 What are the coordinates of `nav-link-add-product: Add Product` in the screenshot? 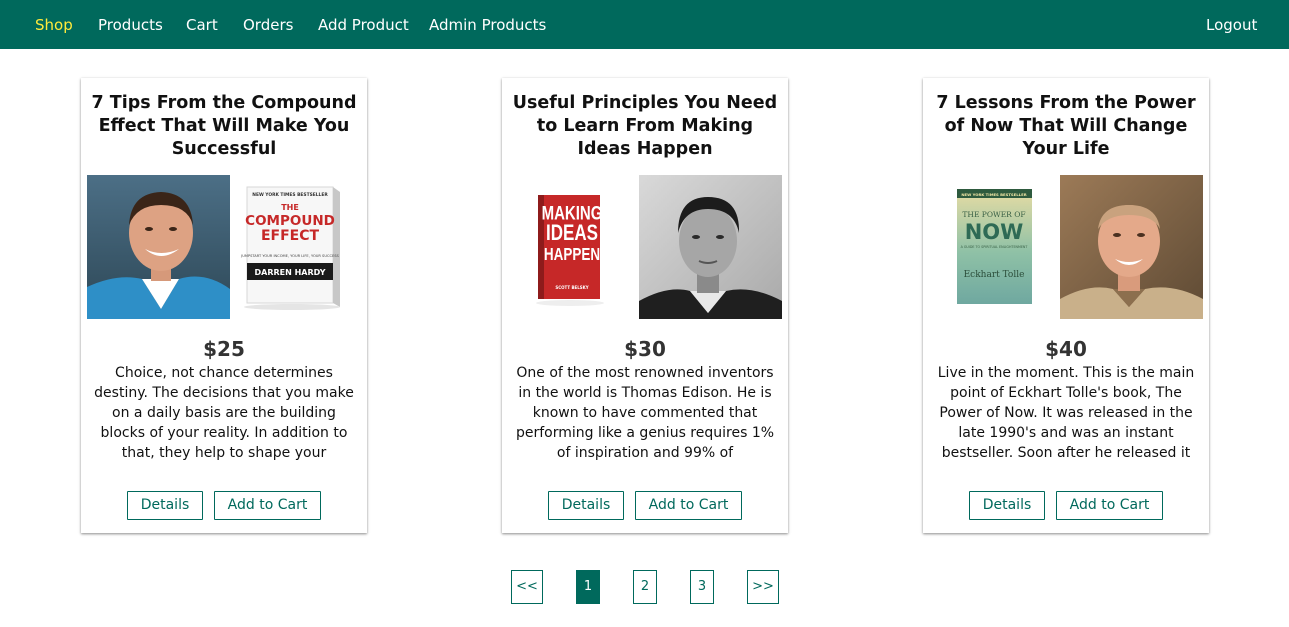 It's located at (363, 25).